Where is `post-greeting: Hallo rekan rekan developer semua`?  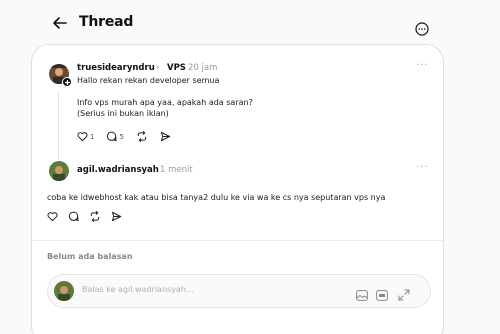 post-greeting: Hallo rekan rekan developer semua is located at coordinates (148, 80).